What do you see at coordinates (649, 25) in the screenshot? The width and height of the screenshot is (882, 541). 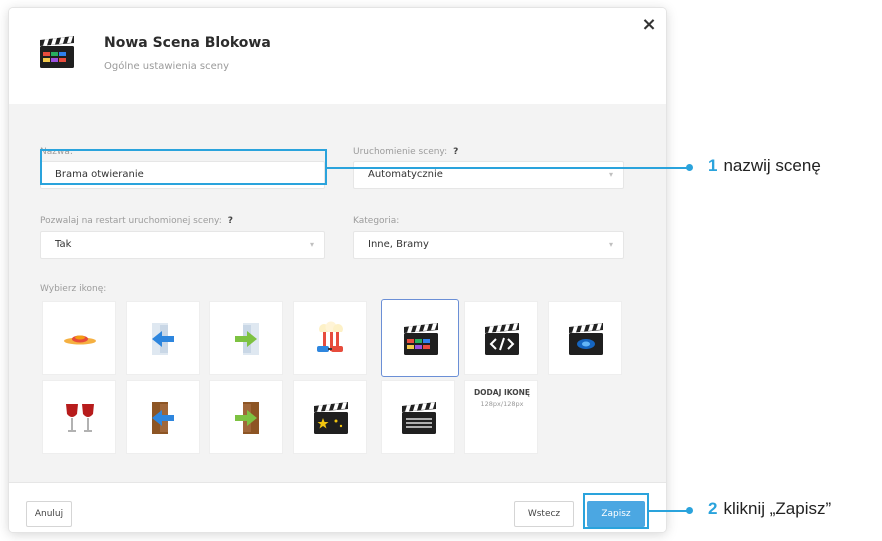 I see `close-icon: ×` at bounding box center [649, 25].